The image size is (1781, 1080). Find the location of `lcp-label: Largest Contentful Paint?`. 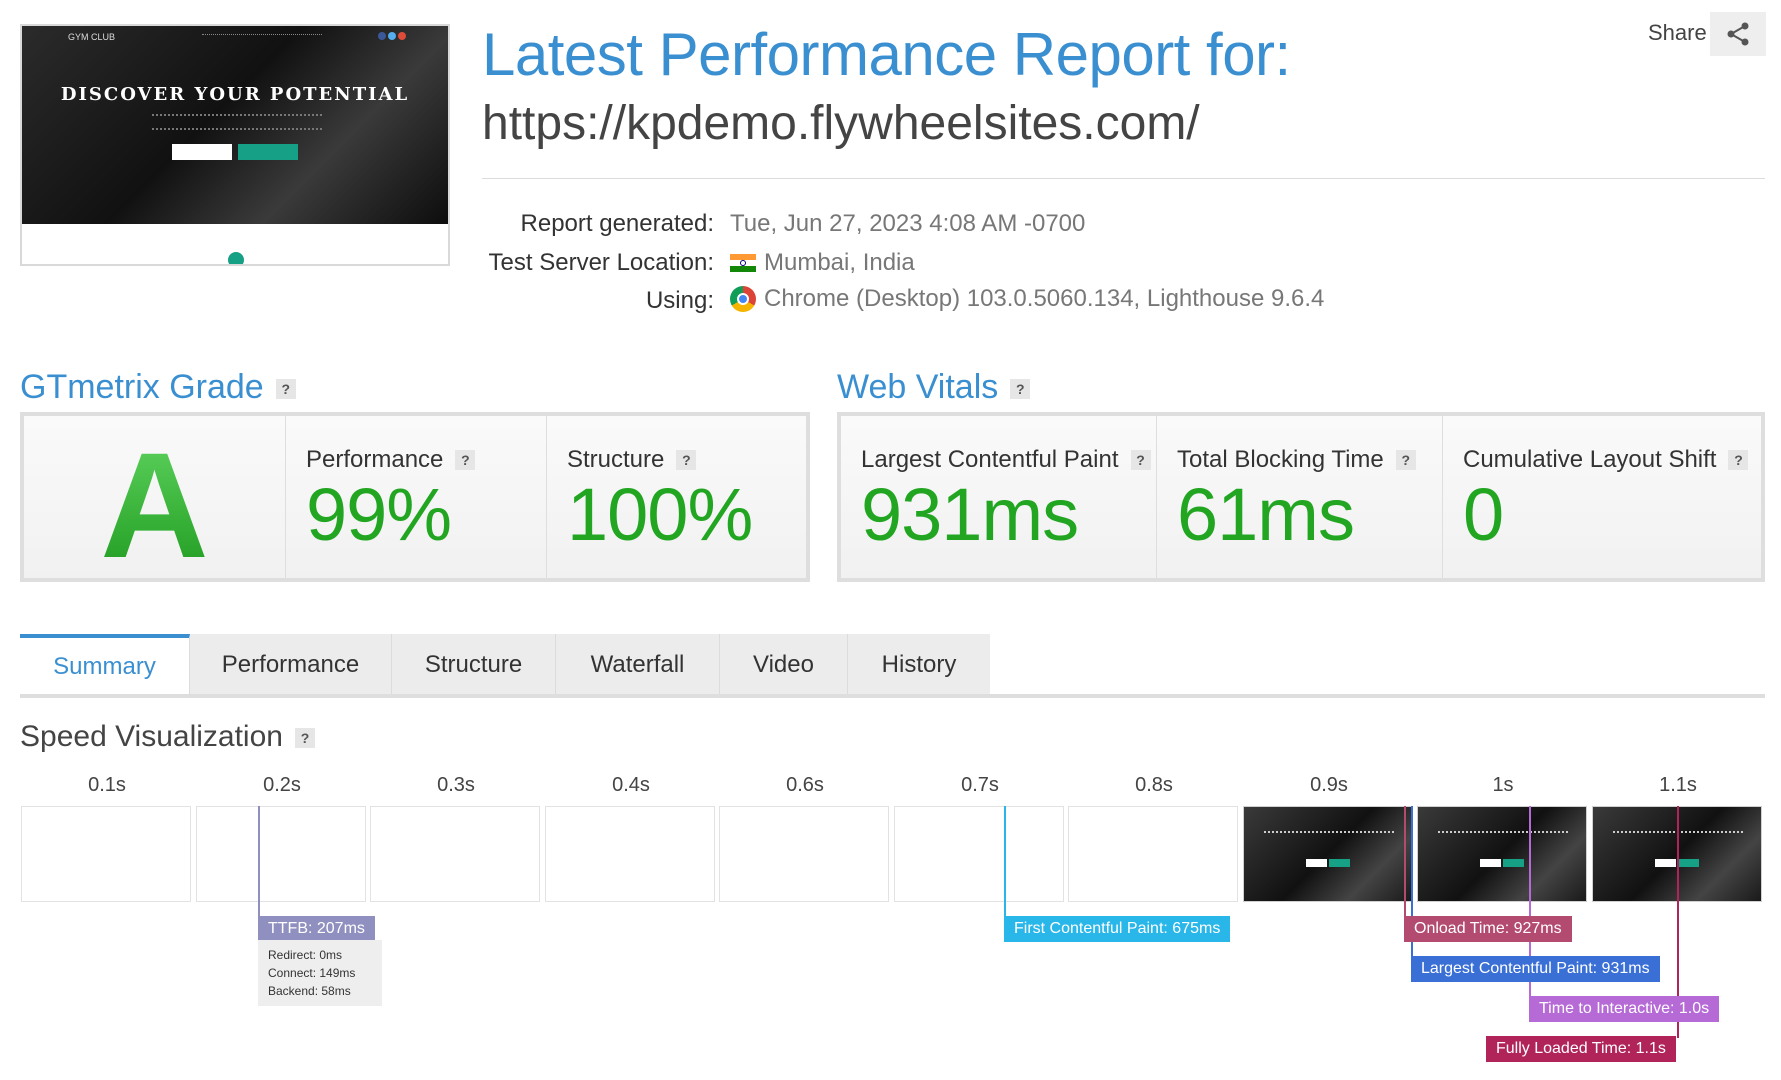

lcp-label: Largest Contentful Paint? is located at coordinates (1006, 460).